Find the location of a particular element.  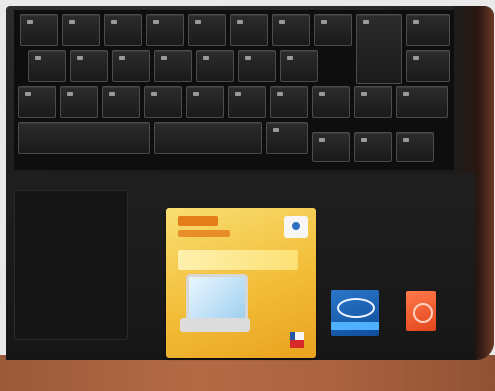

os-badge-icon is located at coordinates (421, 311).